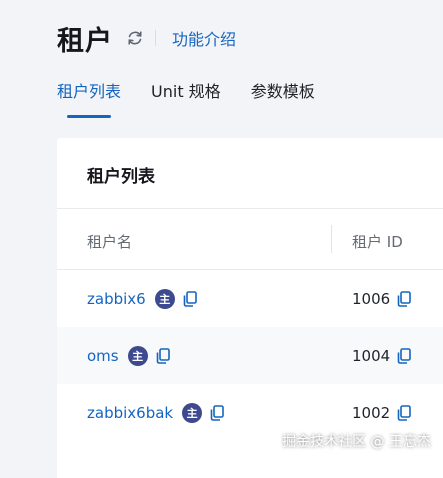 The width and height of the screenshot is (443, 478). I want to click on tenant-name-cell: zabbix6bak 主, so click(156, 412).